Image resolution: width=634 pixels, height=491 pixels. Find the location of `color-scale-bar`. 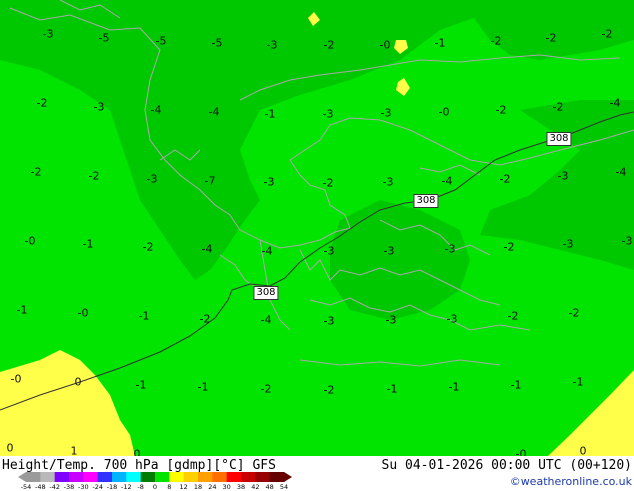

color-scale-bar is located at coordinates (155, 477).